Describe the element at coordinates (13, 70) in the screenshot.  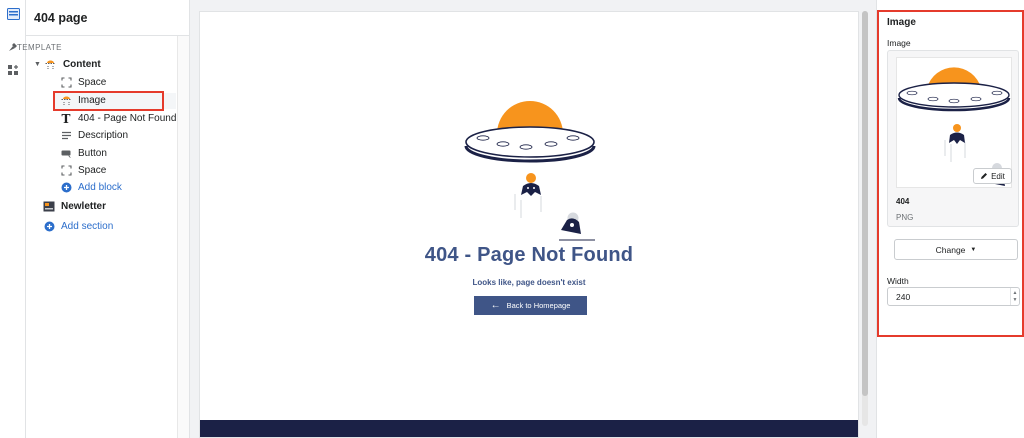
I see `apps-icon` at that location.